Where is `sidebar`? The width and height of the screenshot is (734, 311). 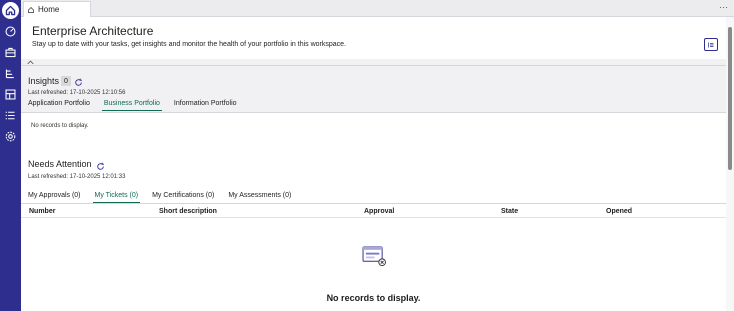 sidebar is located at coordinates (10, 155).